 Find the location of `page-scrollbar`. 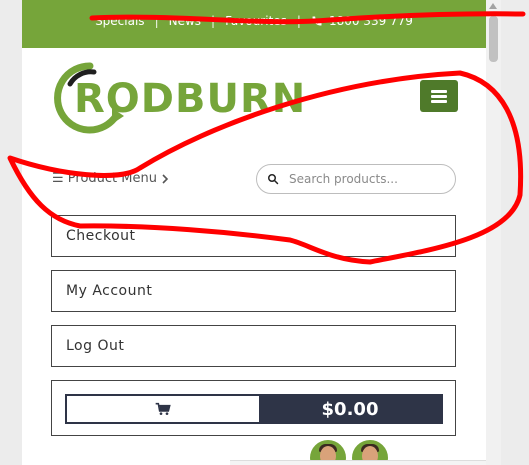

page-scrollbar is located at coordinates (493, 232).